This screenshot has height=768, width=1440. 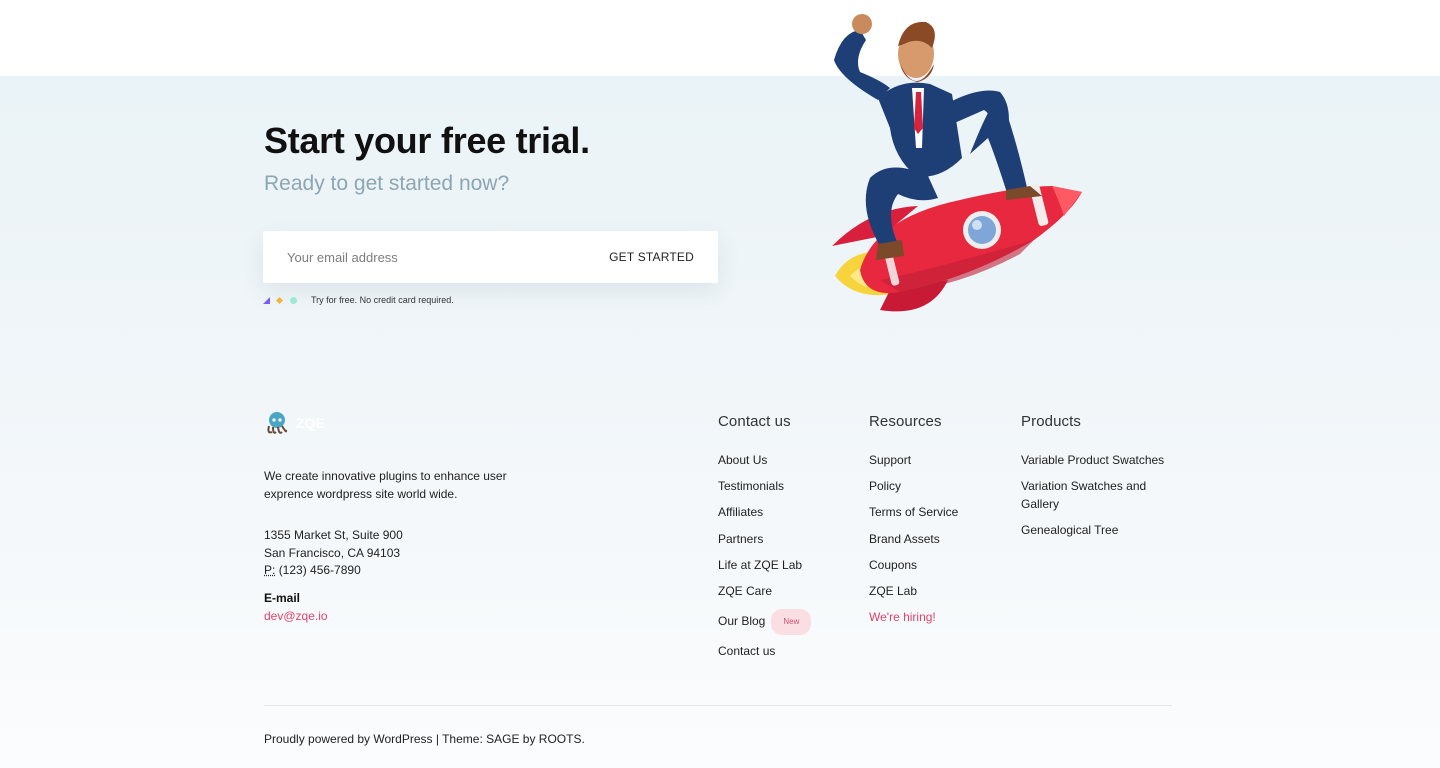 What do you see at coordinates (1101, 531) in the screenshot?
I see `footer-link-genealogical-tree: Genealogical Tree` at bounding box center [1101, 531].